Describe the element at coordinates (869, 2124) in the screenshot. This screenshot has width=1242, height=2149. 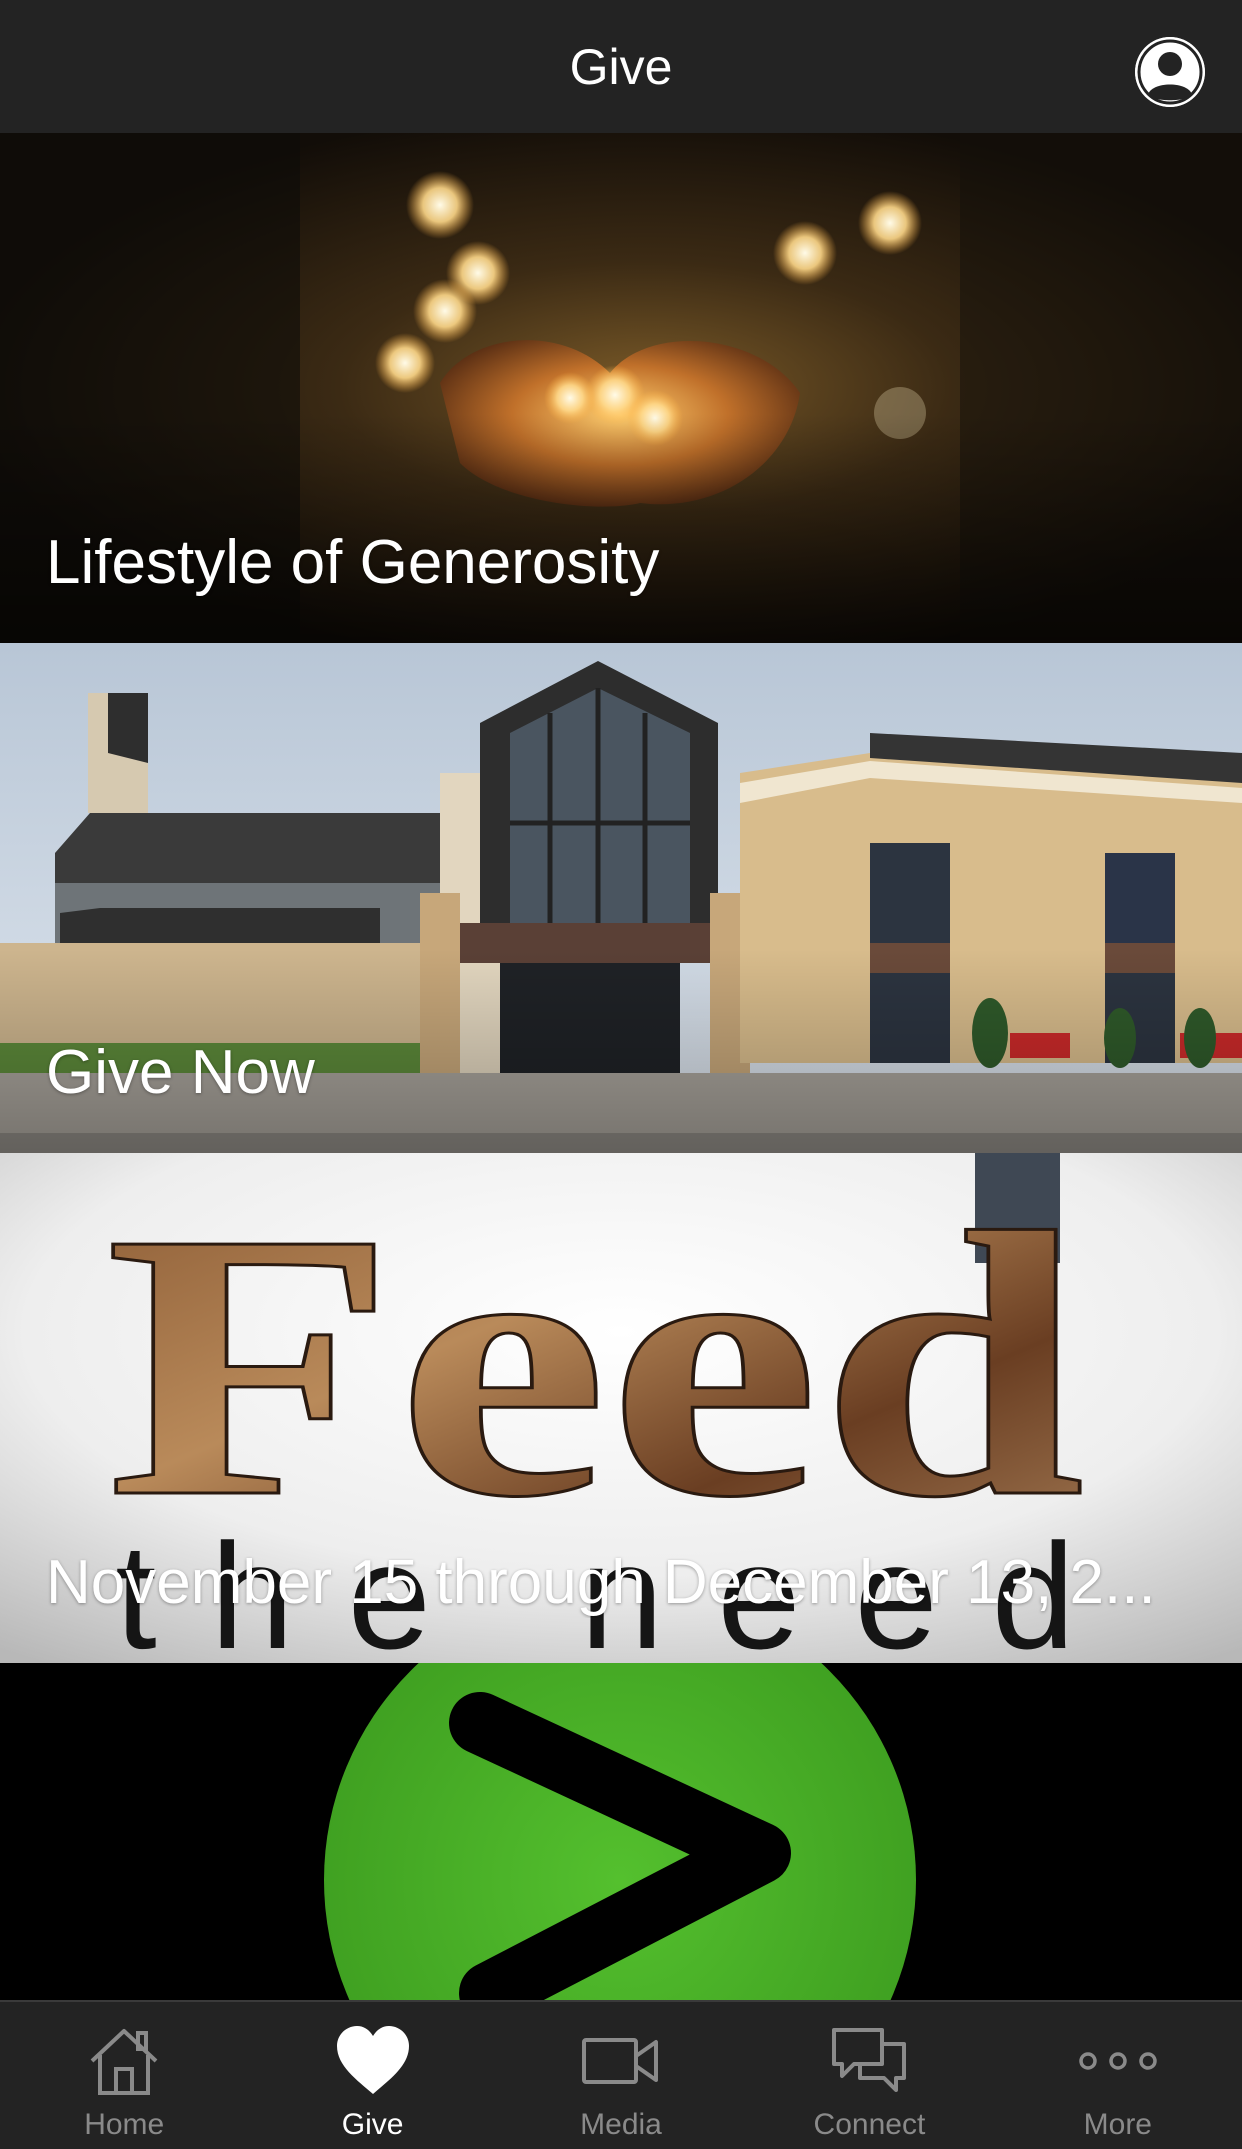
I see `tab-label: Connect` at that location.